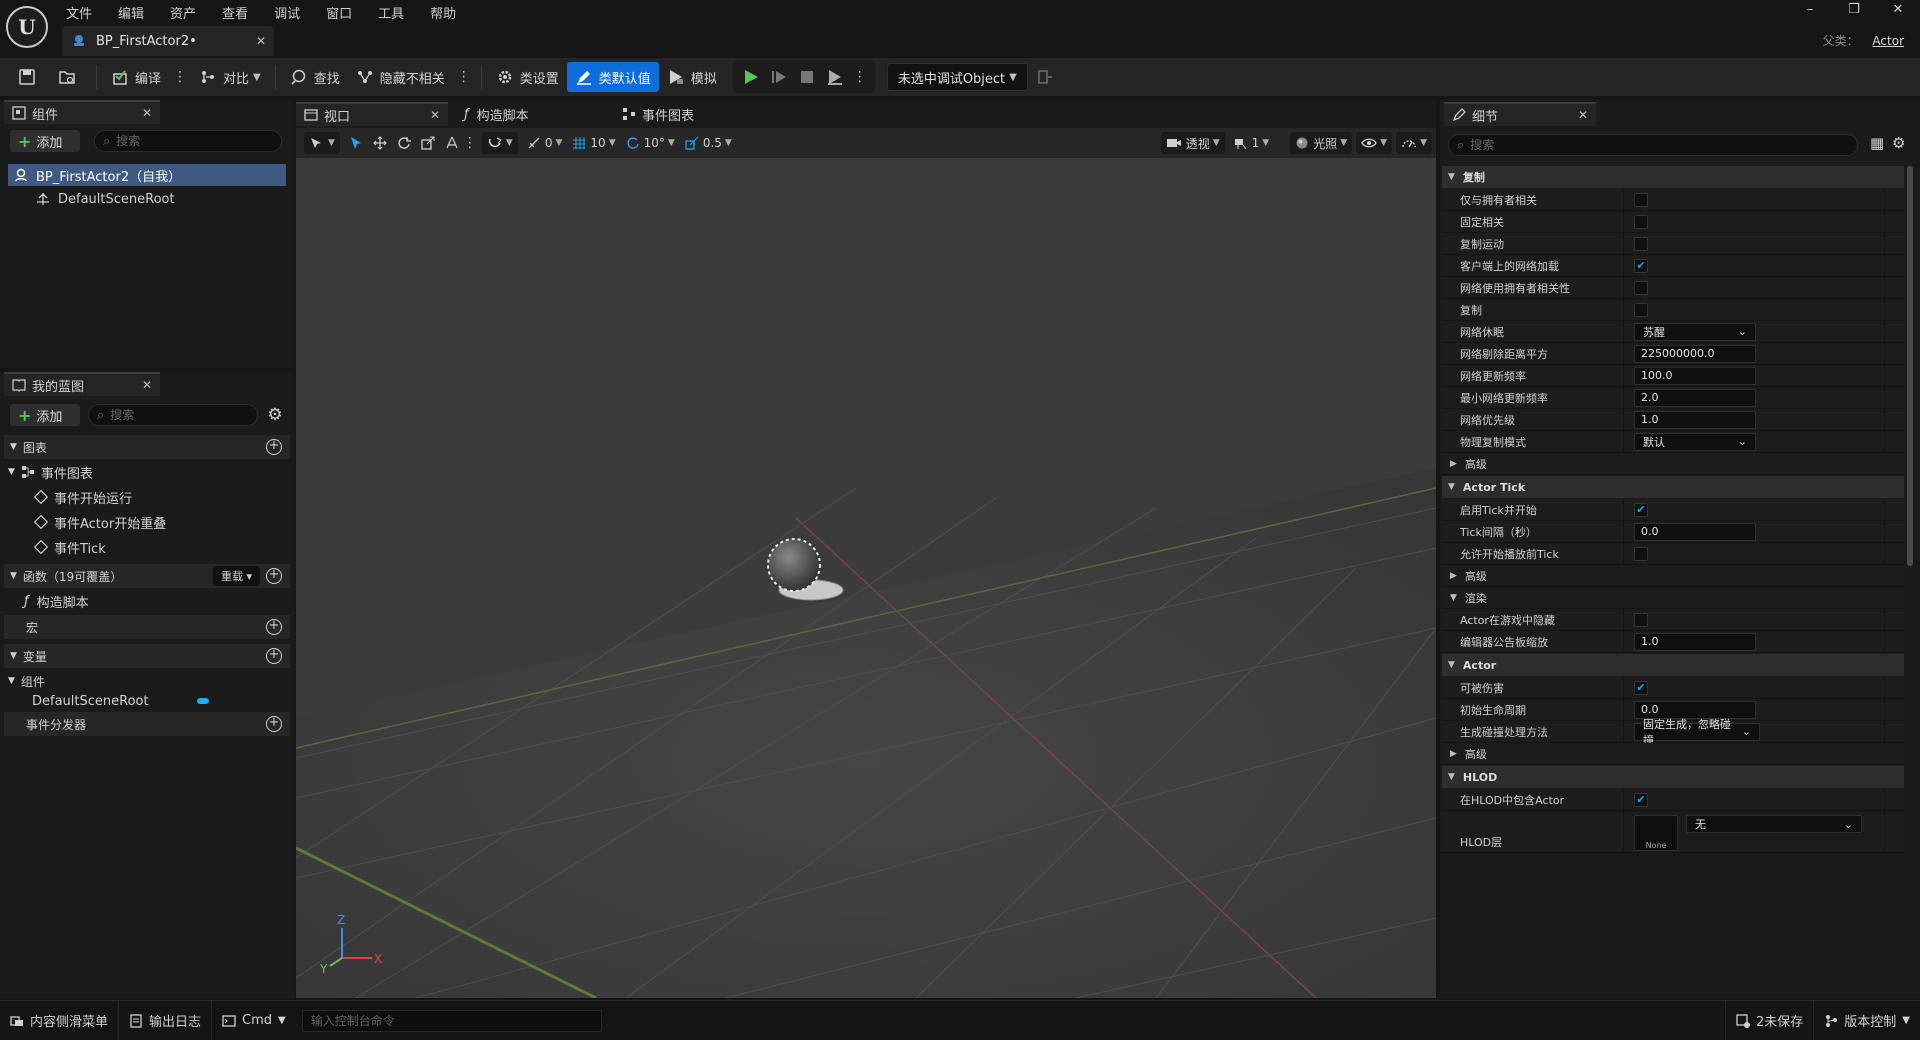  What do you see at coordinates (807, 77) in the screenshot?
I see `stop-button` at bounding box center [807, 77].